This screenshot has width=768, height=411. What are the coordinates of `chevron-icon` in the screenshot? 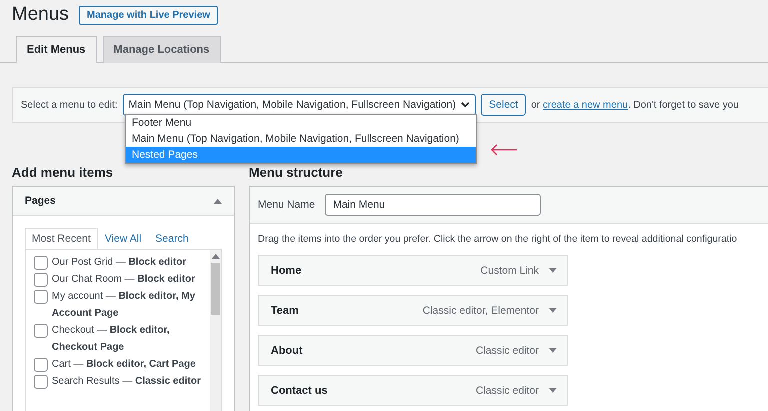 It's located at (465, 105).